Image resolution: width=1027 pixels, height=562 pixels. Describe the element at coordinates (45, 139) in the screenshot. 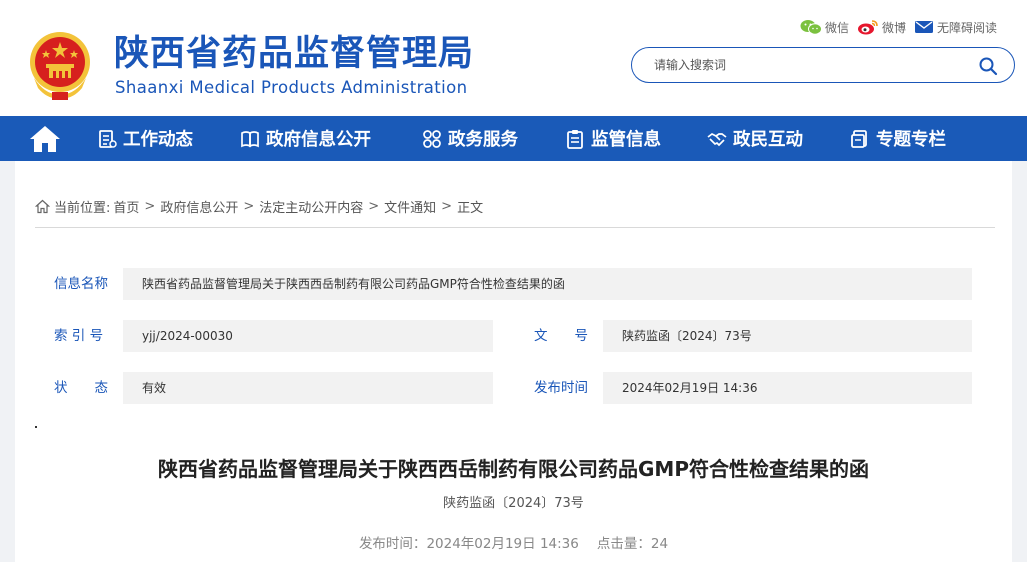

I see `home-icon` at that location.